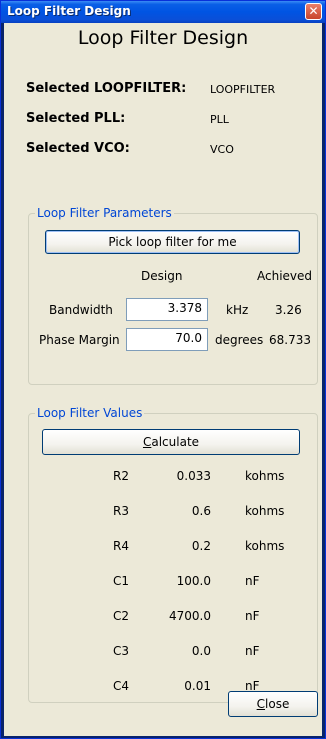  Describe the element at coordinates (90, 413) in the screenshot. I see `loop-filter-values-legend: Loop Filter Values` at that location.